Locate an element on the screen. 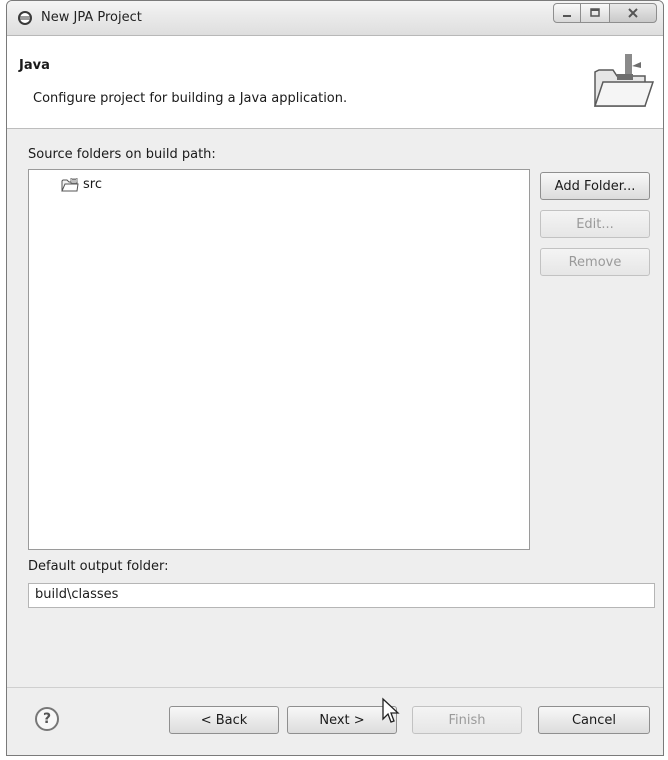 Image resolution: width=668 pixels, height=760 pixels. finish-button: Finish is located at coordinates (467, 720).